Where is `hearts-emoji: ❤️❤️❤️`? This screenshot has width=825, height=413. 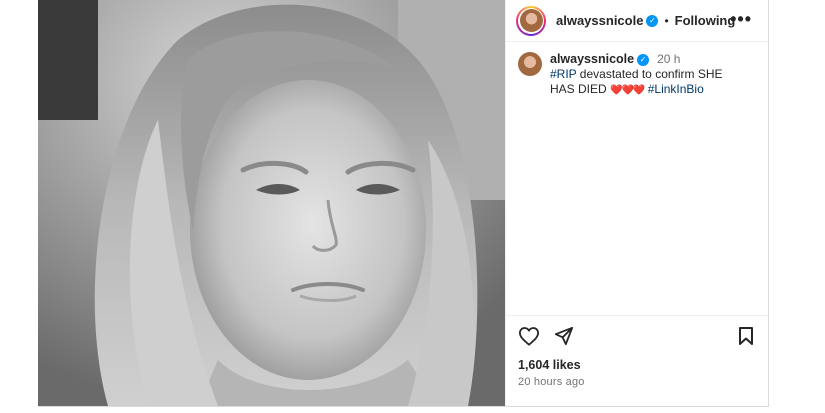 hearts-emoji: ❤️❤️❤️ is located at coordinates (627, 90).